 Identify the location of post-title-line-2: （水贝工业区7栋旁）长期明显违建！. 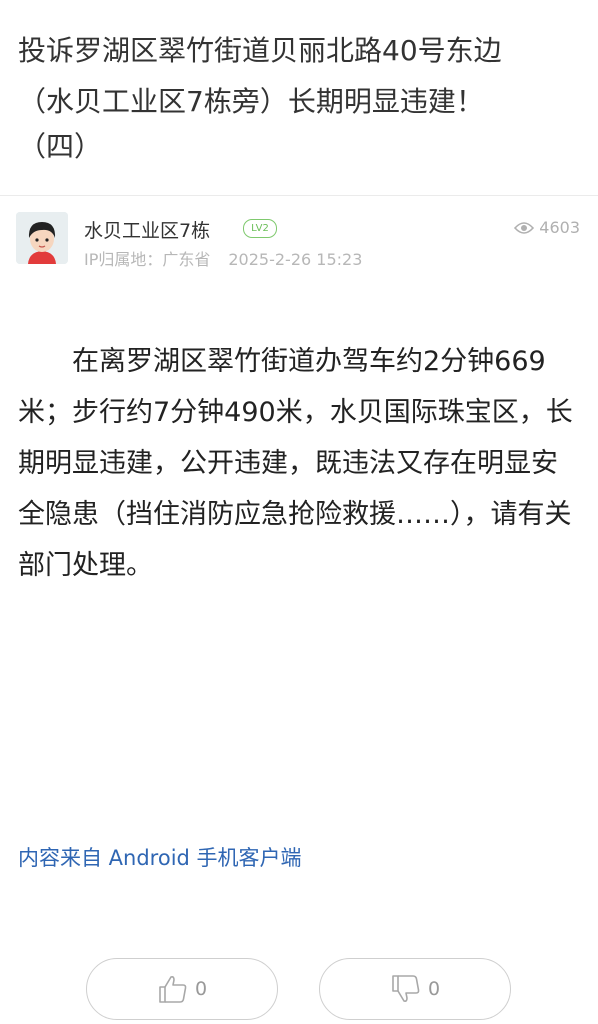
(251, 101).